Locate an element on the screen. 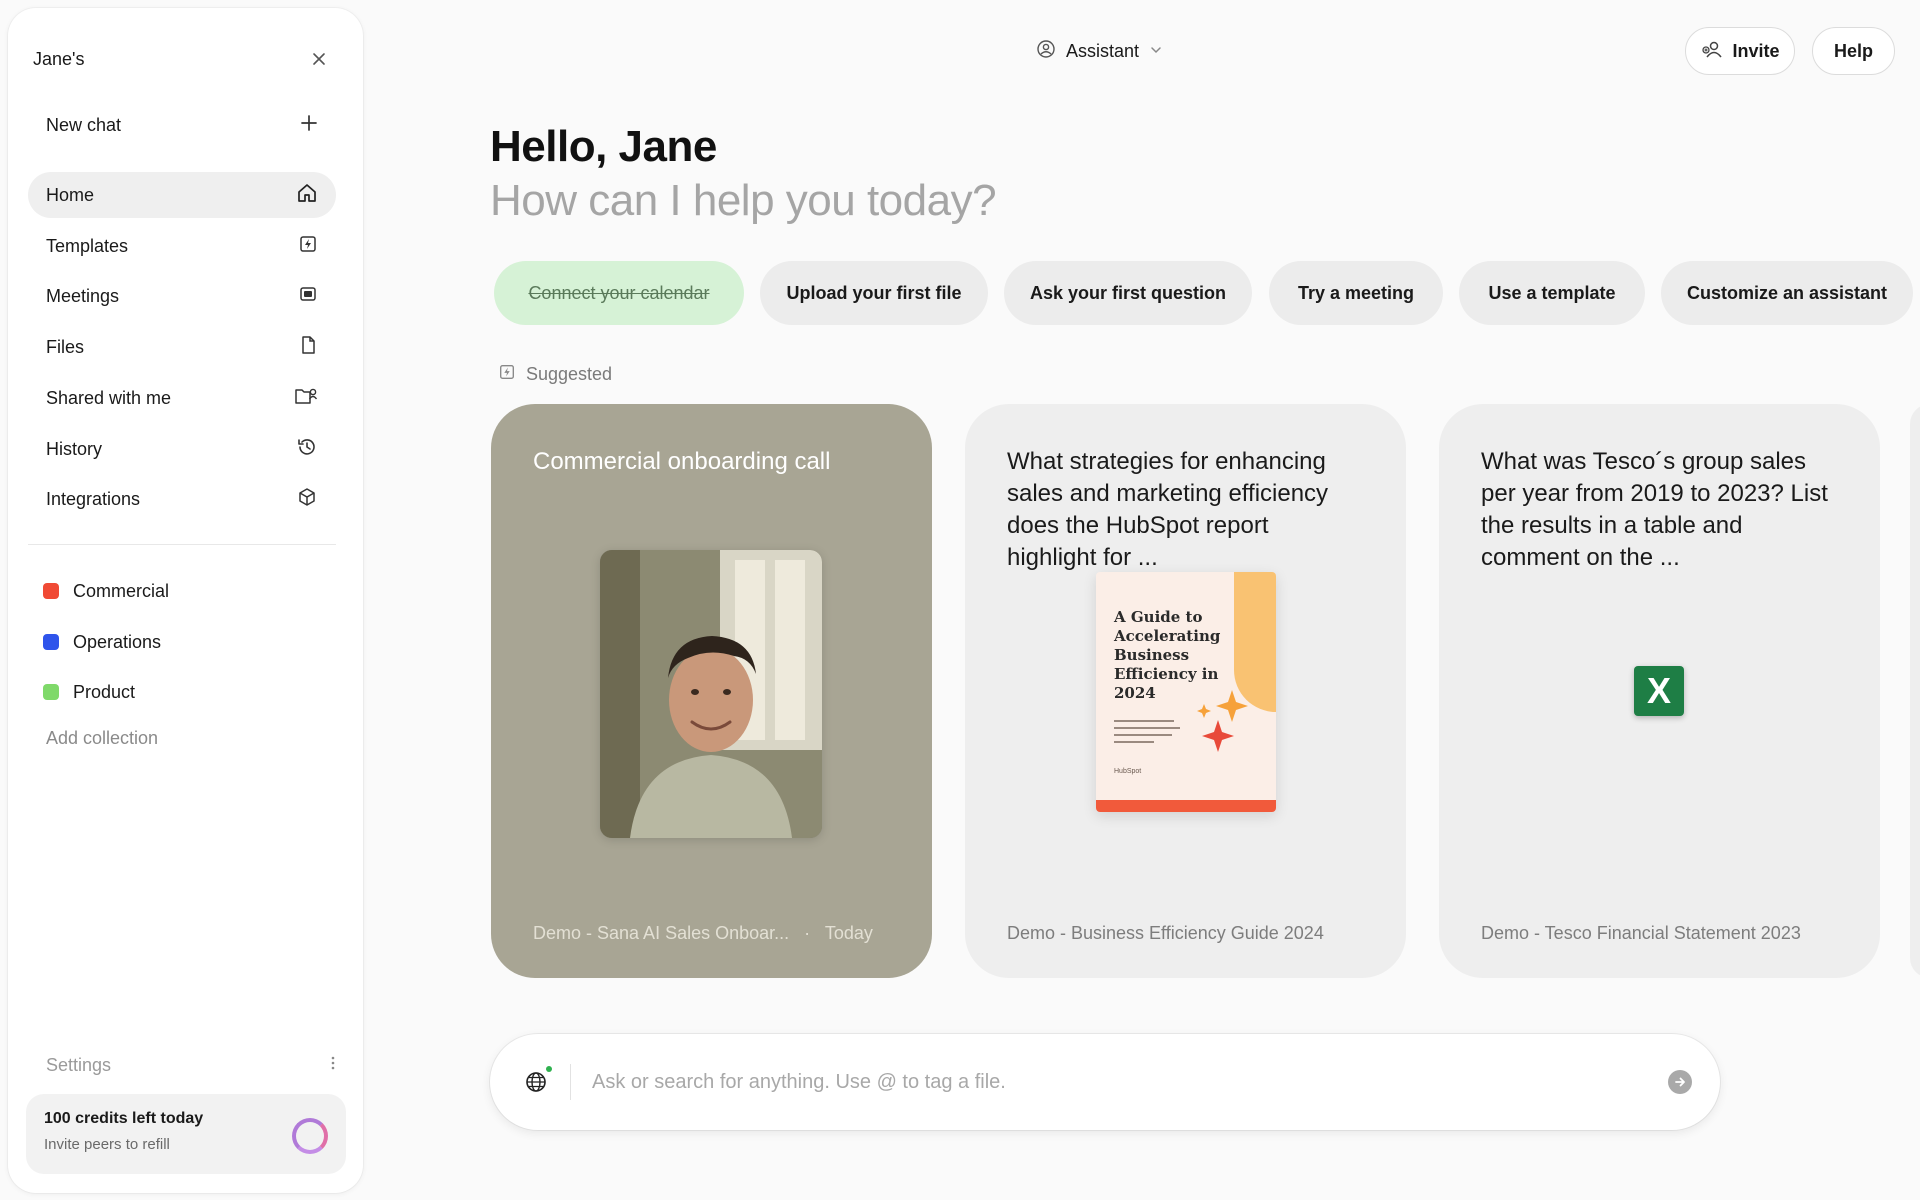 This screenshot has height=1200, width=1920. sidebar-item-label: Shared with me is located at coordinates (109, 397).